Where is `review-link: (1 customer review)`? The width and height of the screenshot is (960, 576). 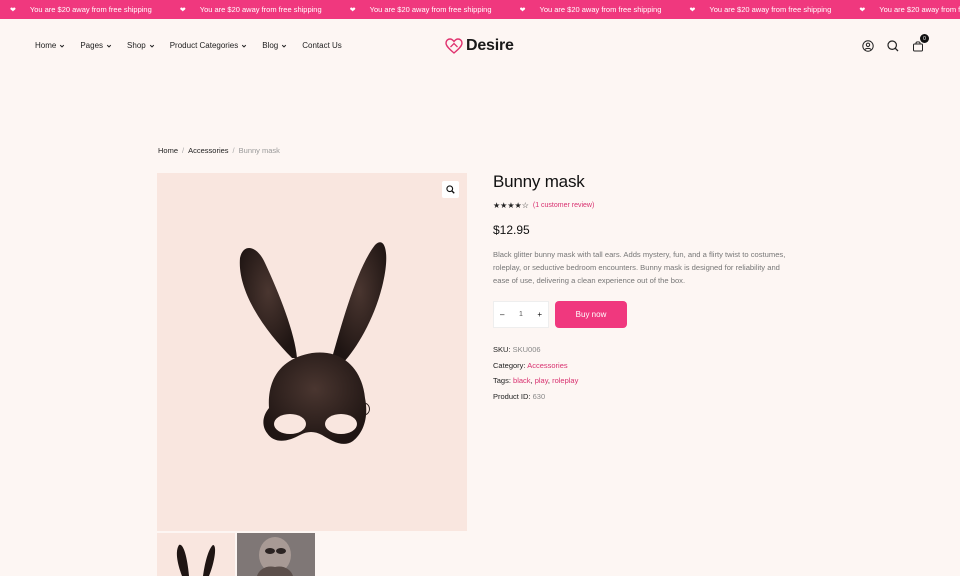
review-link: (1 customer review) is located at coordinates (563, 205).